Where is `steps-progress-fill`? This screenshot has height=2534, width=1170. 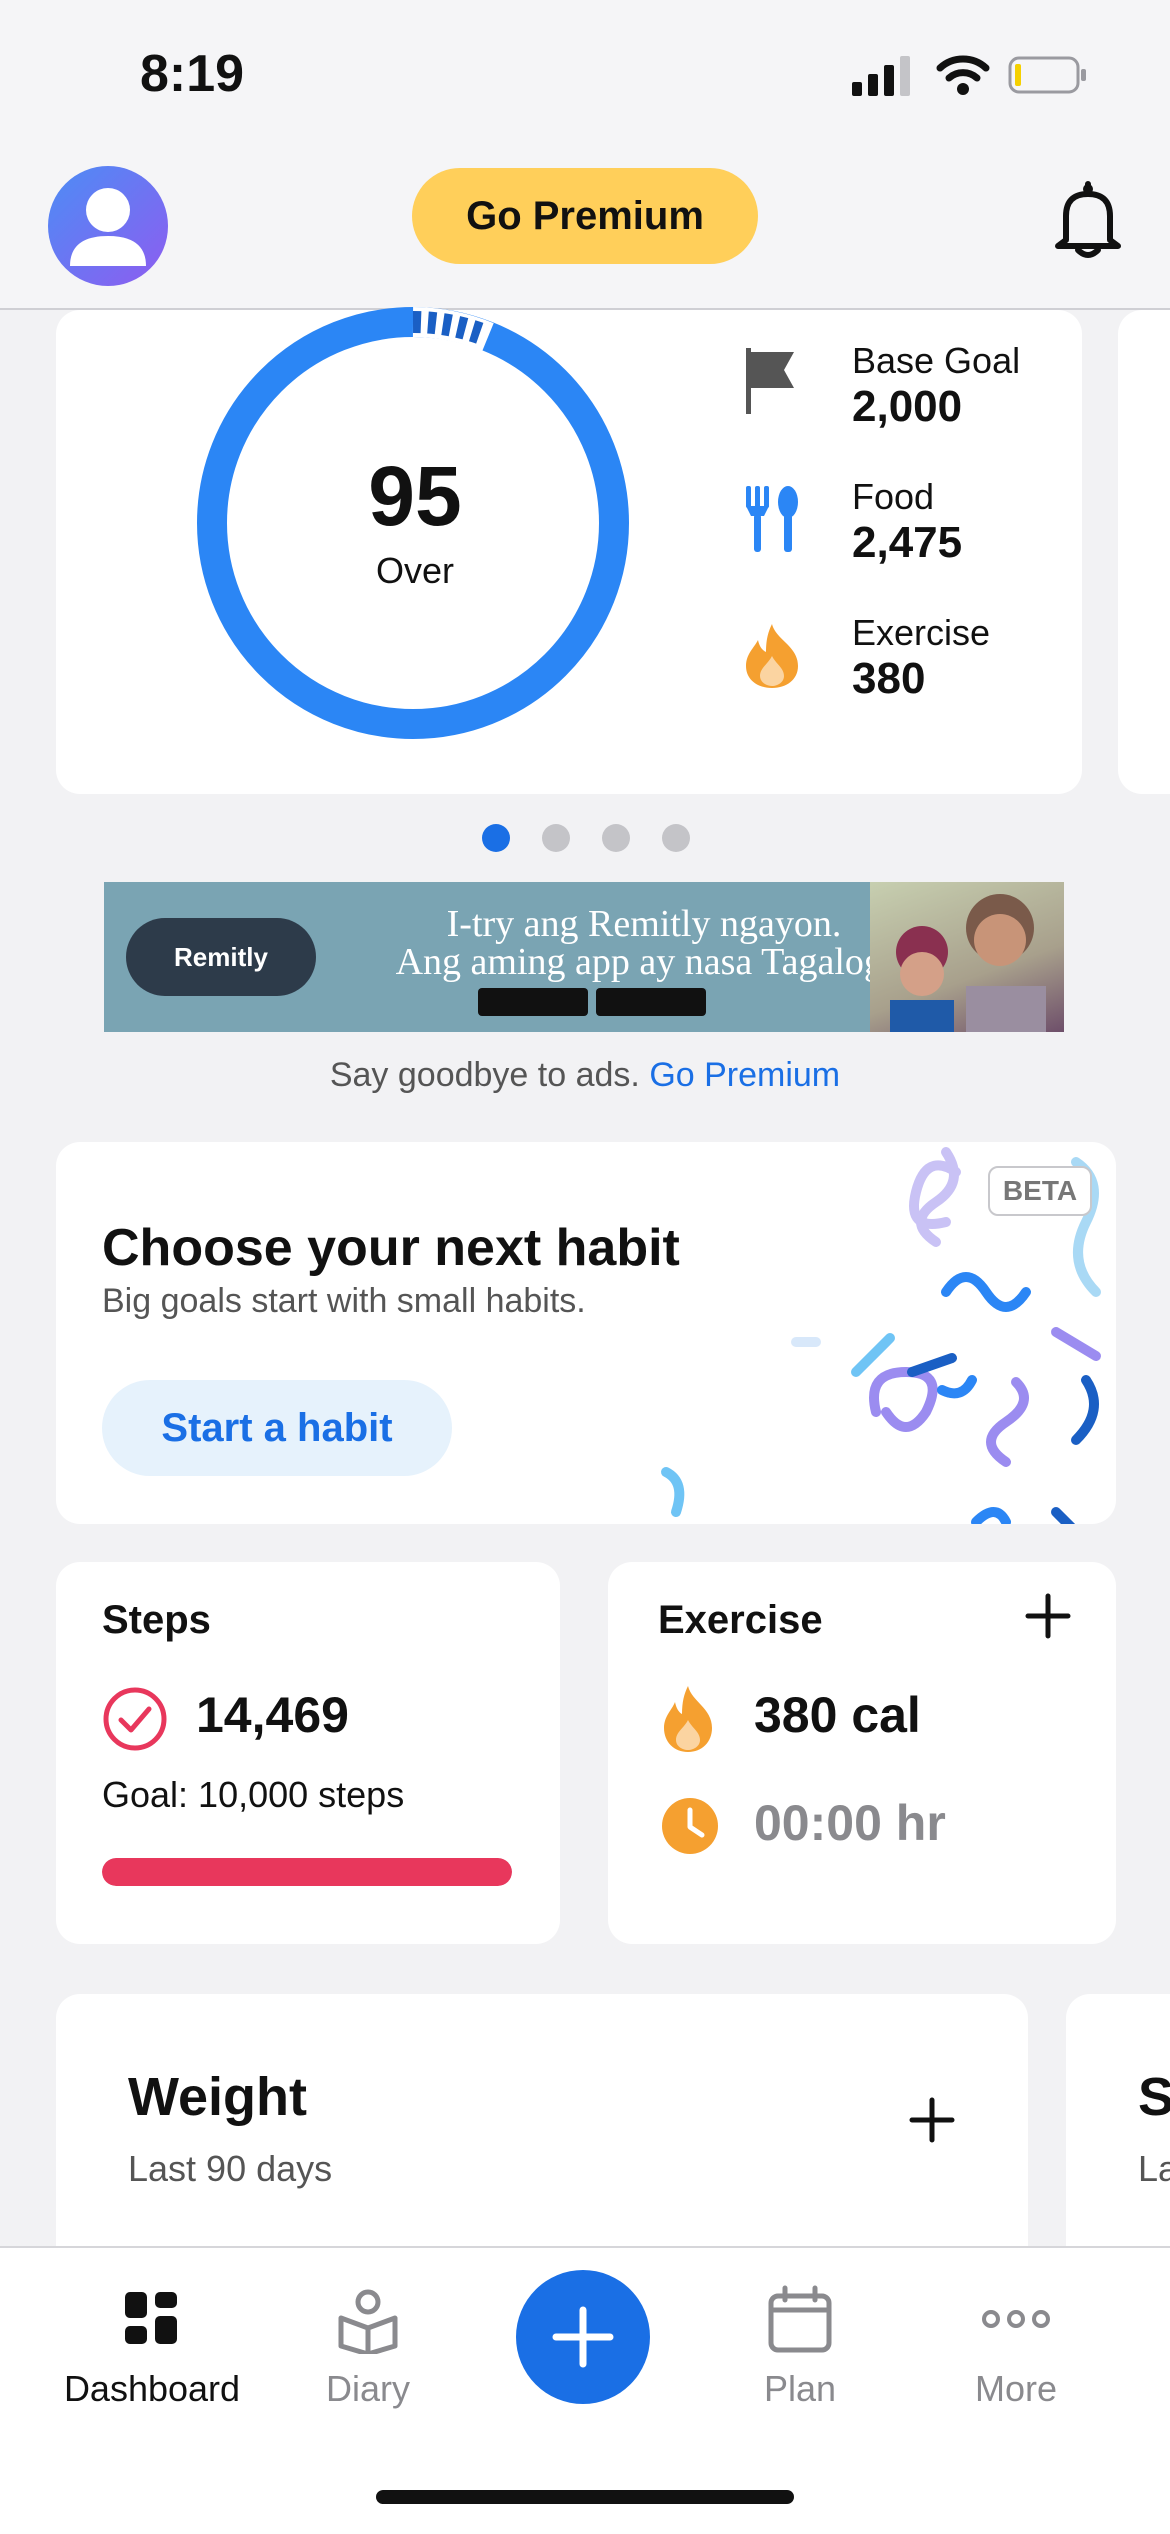
steps-progress-fill is located at coordinates (307, 1872).